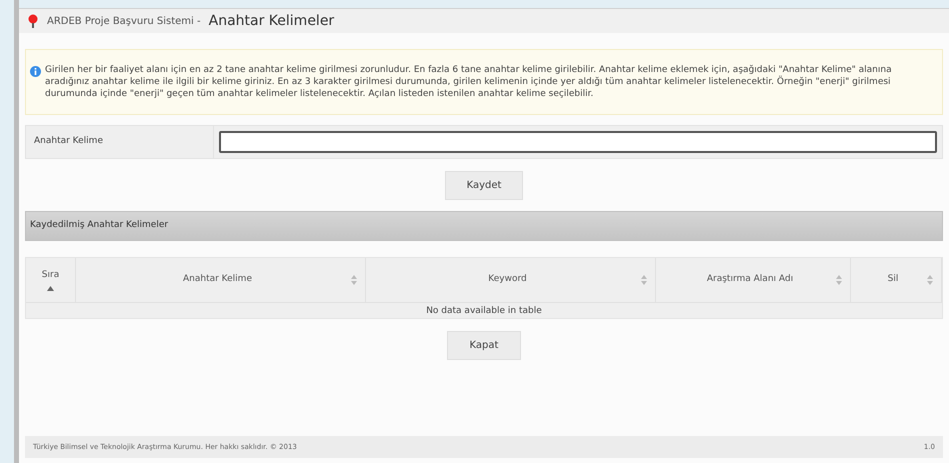 This screenshot has width=949, height=463. Describe the element at coordinates (484, 185) in the screenshot. I see `save-button: Kaydet` at that location.